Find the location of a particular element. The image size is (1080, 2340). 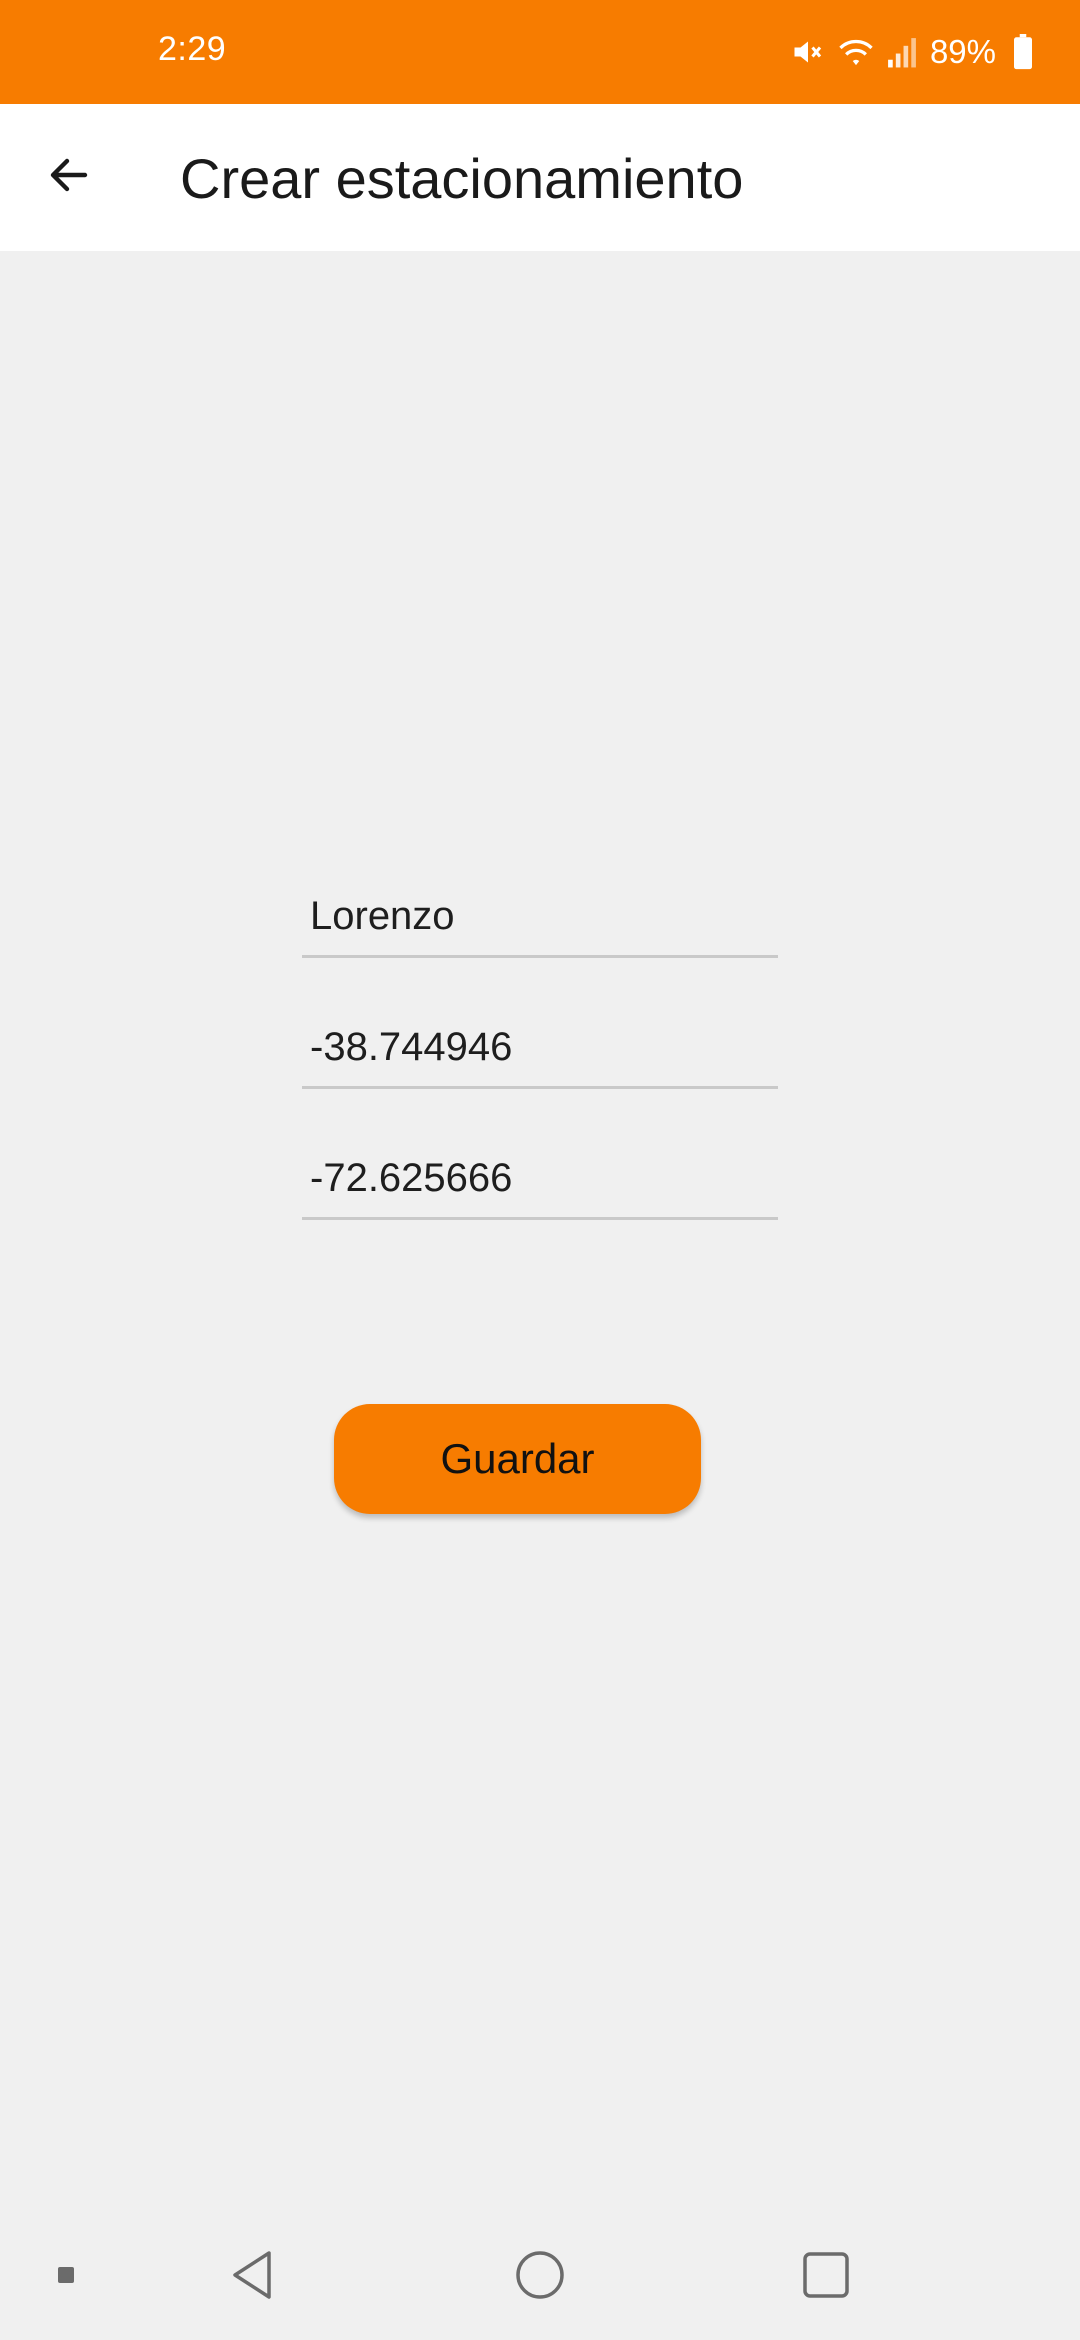

dot-icon is located at coordinates (66, 2277).